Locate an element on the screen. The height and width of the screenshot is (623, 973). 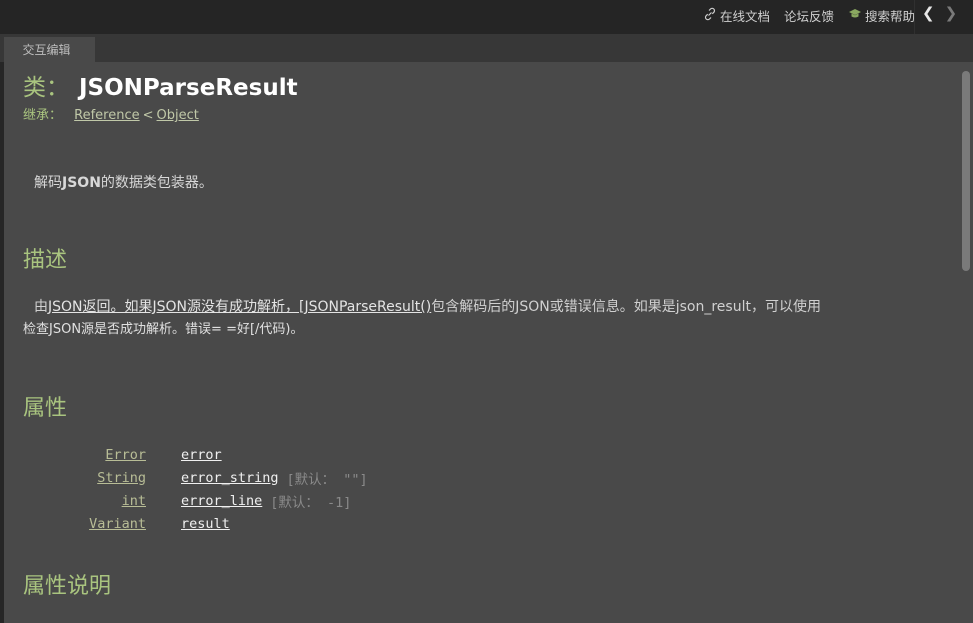
inherits-link-reference: Reference is located at coordinates (106, 115).